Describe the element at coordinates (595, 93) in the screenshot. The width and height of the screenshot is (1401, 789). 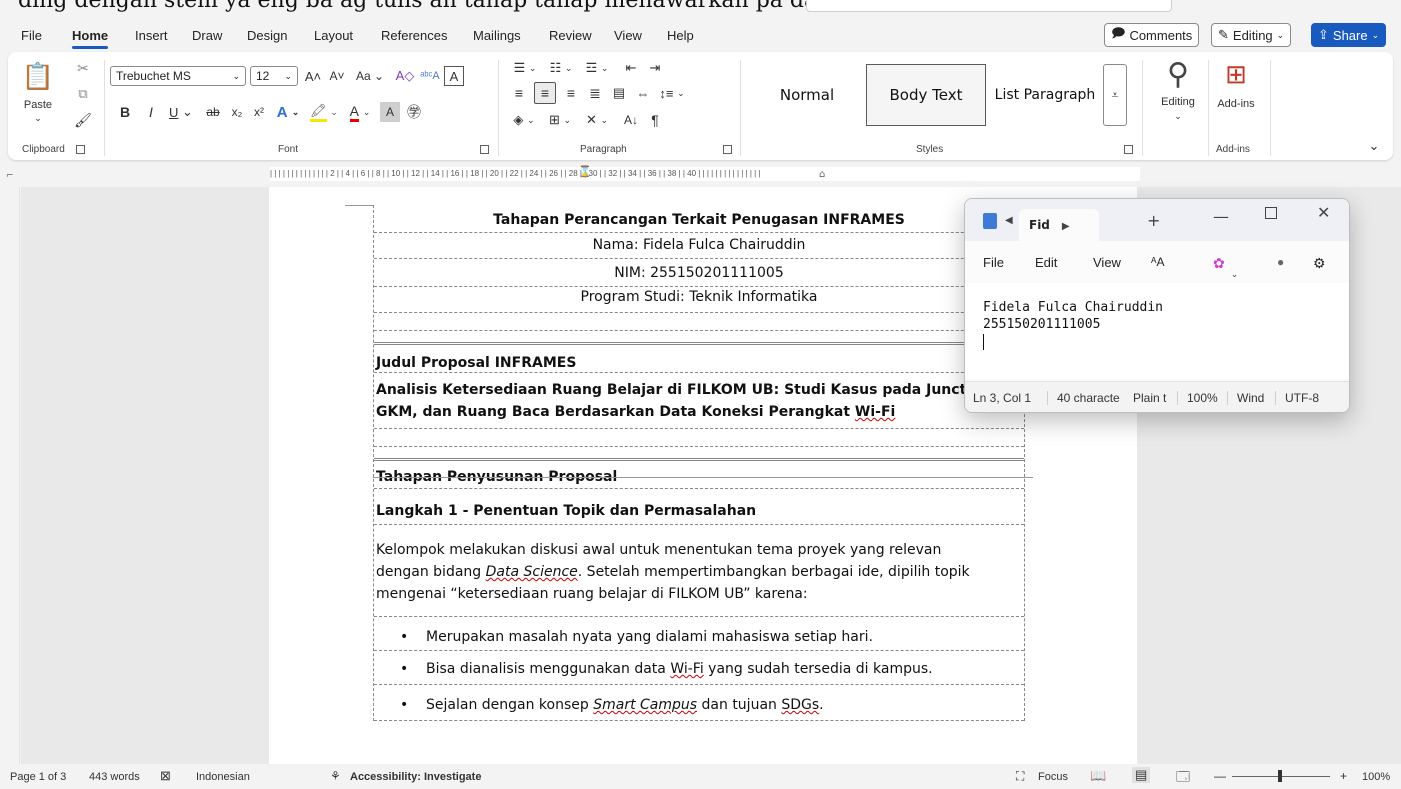
I see `justify-icon: ≣` at that location.